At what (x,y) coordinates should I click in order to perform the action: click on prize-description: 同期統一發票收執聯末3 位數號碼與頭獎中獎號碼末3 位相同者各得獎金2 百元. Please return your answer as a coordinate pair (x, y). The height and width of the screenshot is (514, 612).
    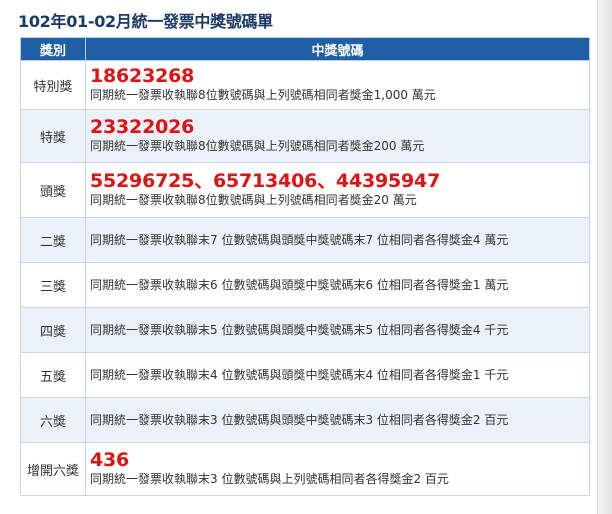
    Looking at the image, I should click on (299, 419).